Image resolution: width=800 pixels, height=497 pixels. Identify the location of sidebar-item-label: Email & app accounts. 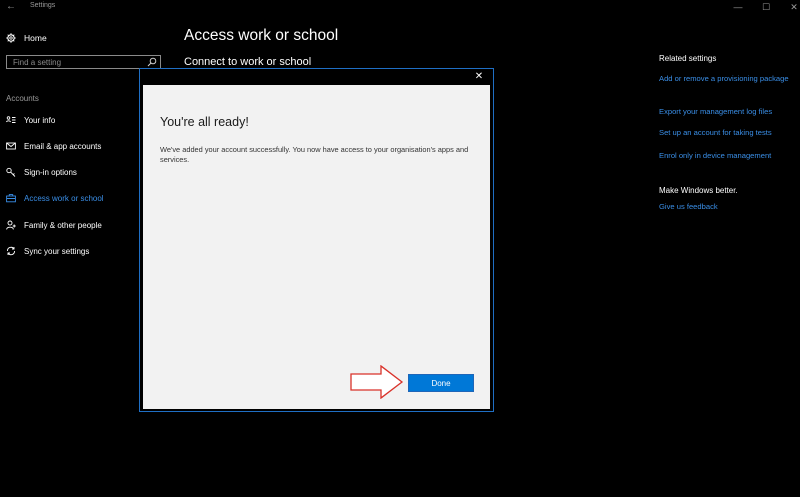
(63, 146).